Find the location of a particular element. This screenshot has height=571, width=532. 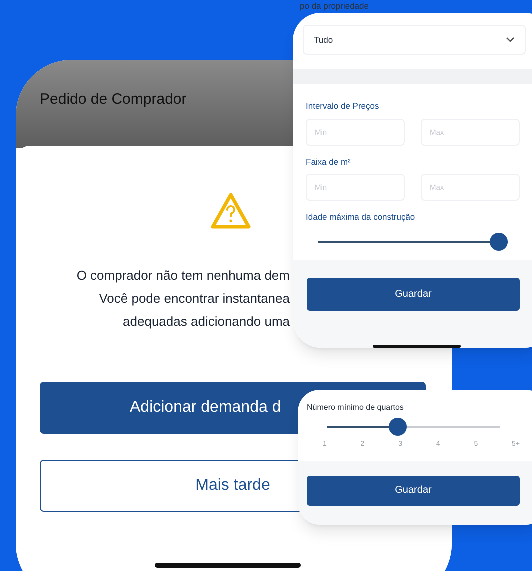

property-type-dropdown: Tudo is located at coordinates (414, 40).